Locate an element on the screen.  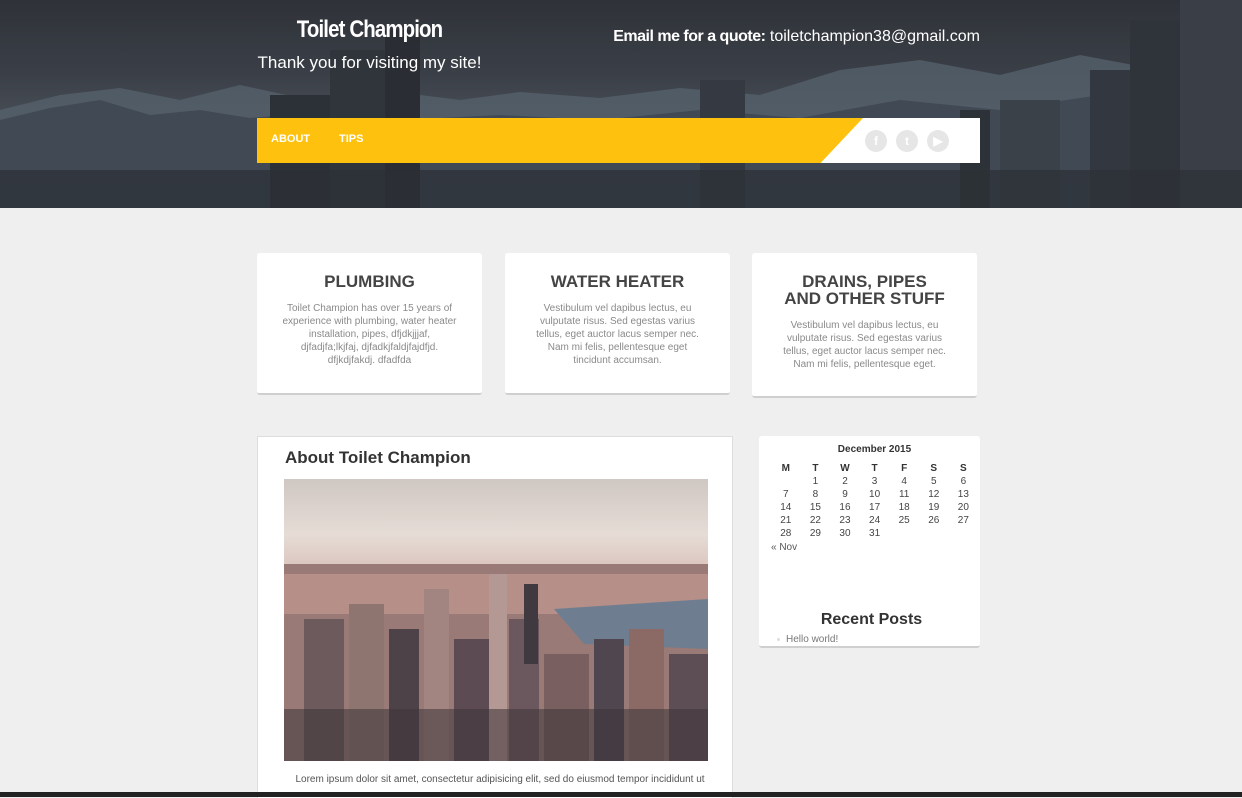
recent-post-link: Hello world! is located at coordinates (807, 639).